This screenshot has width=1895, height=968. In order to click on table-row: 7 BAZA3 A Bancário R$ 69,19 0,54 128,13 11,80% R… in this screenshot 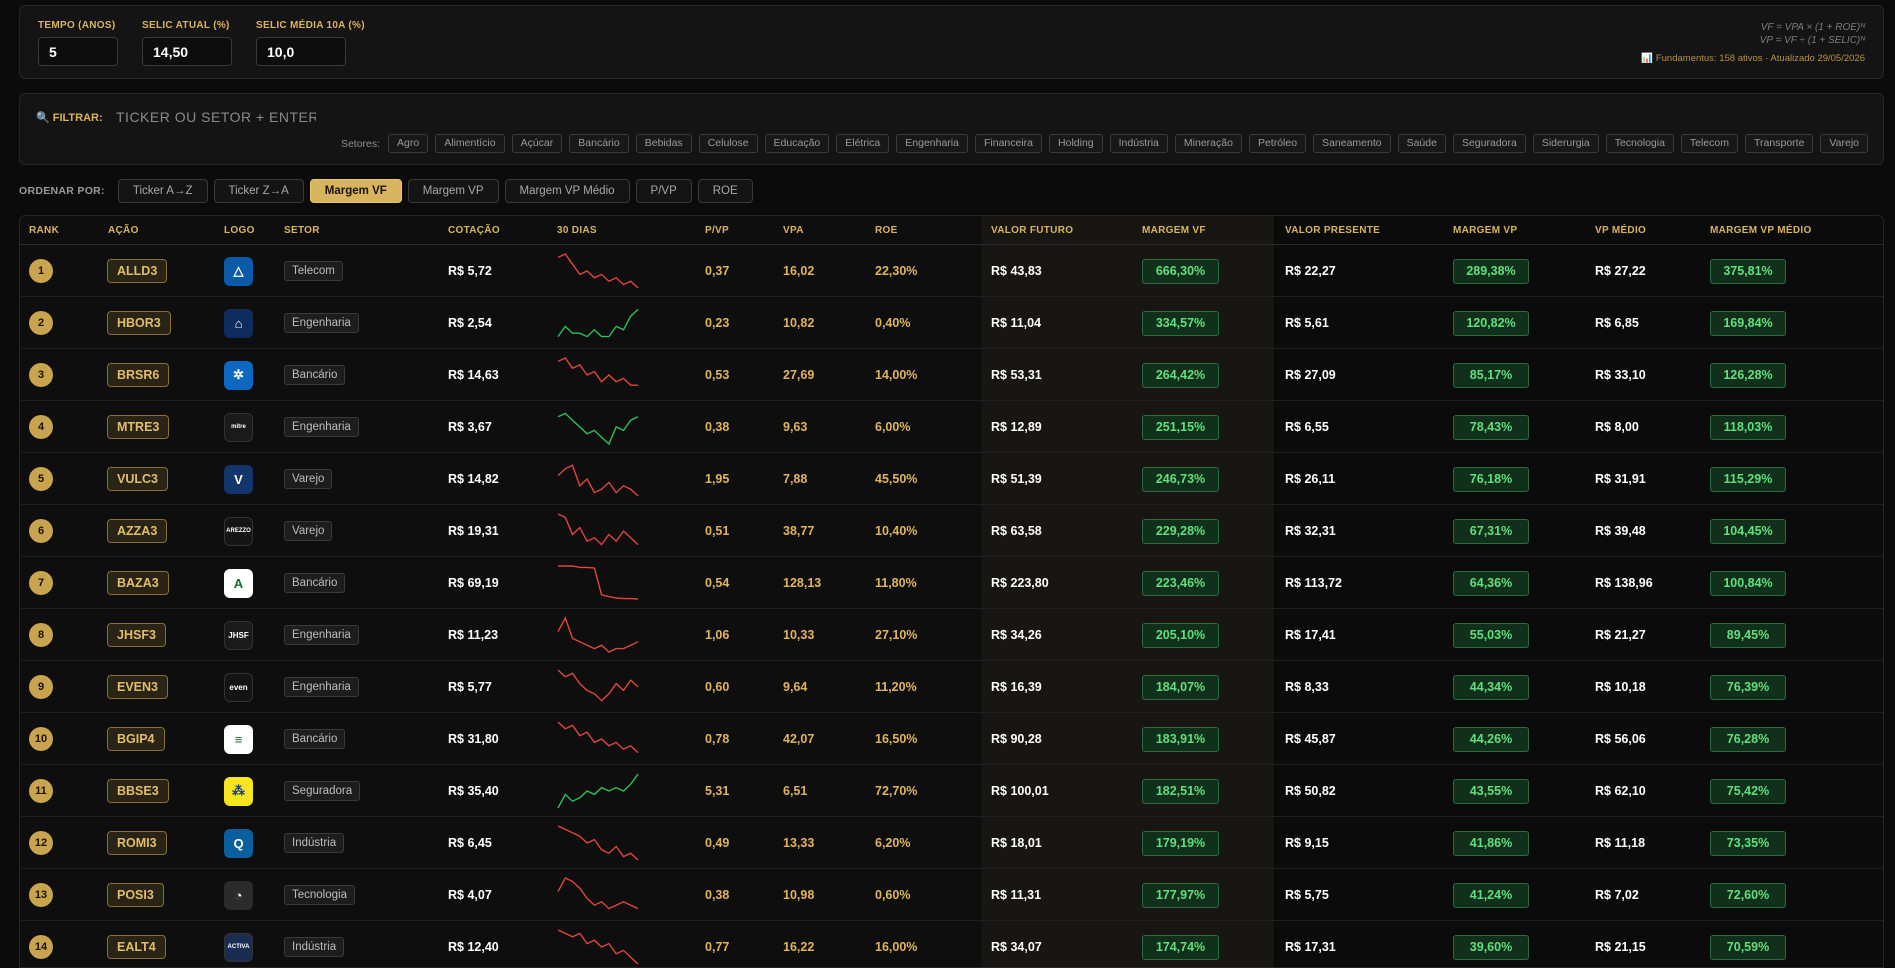, I will do `click(951, 583)`.